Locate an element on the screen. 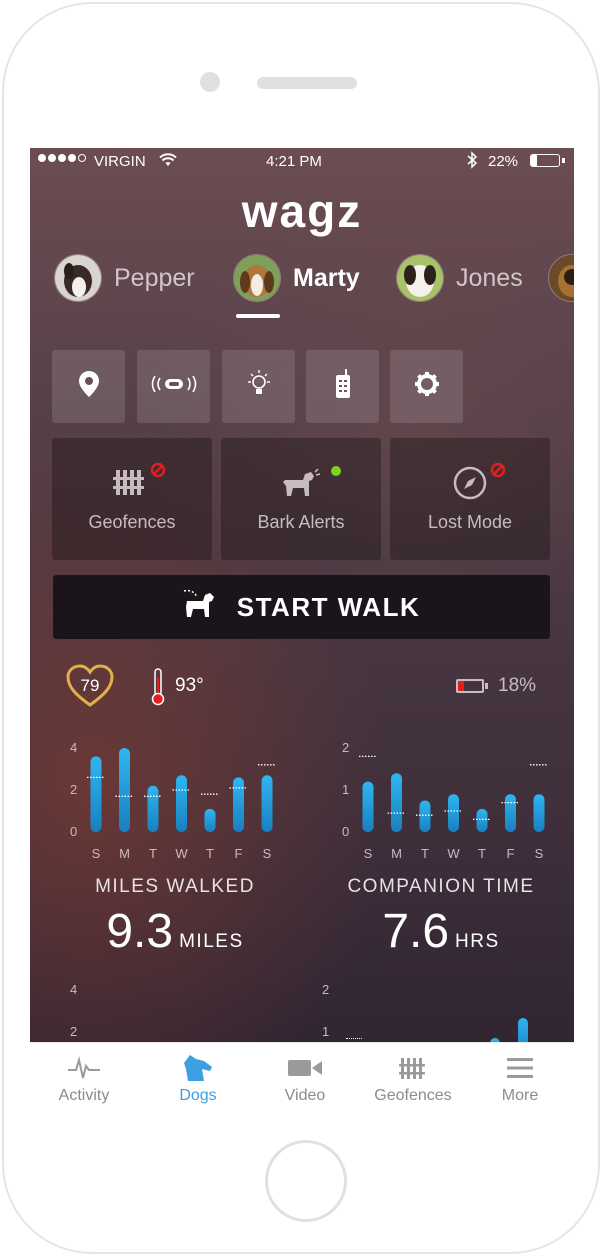 The width and height of the screenshot is (604, 1258). tab-label: Activity is located at coordinates (84, 1095).